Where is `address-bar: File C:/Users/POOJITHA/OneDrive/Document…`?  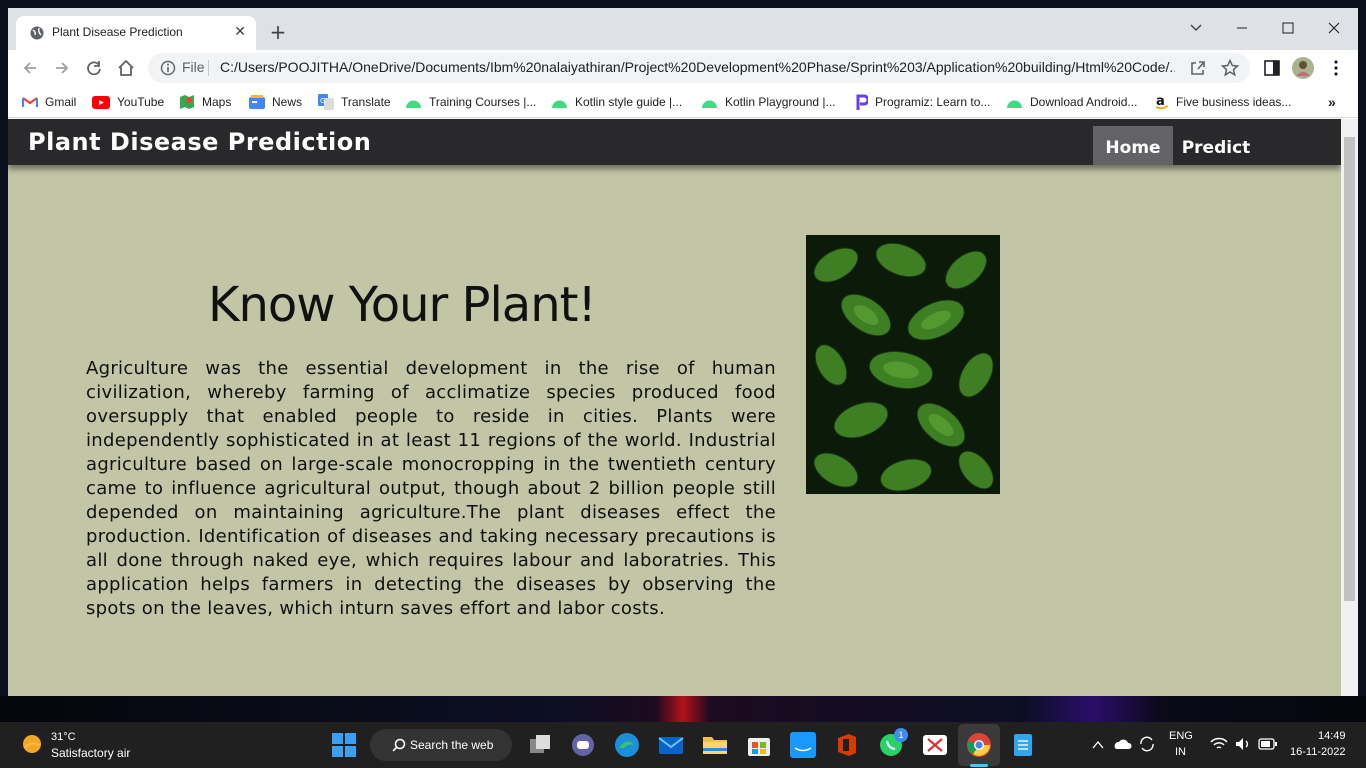
address-bar: File C:/Users/POOJITHA/OneDrive/Document… is located at coordinates (699, 68).